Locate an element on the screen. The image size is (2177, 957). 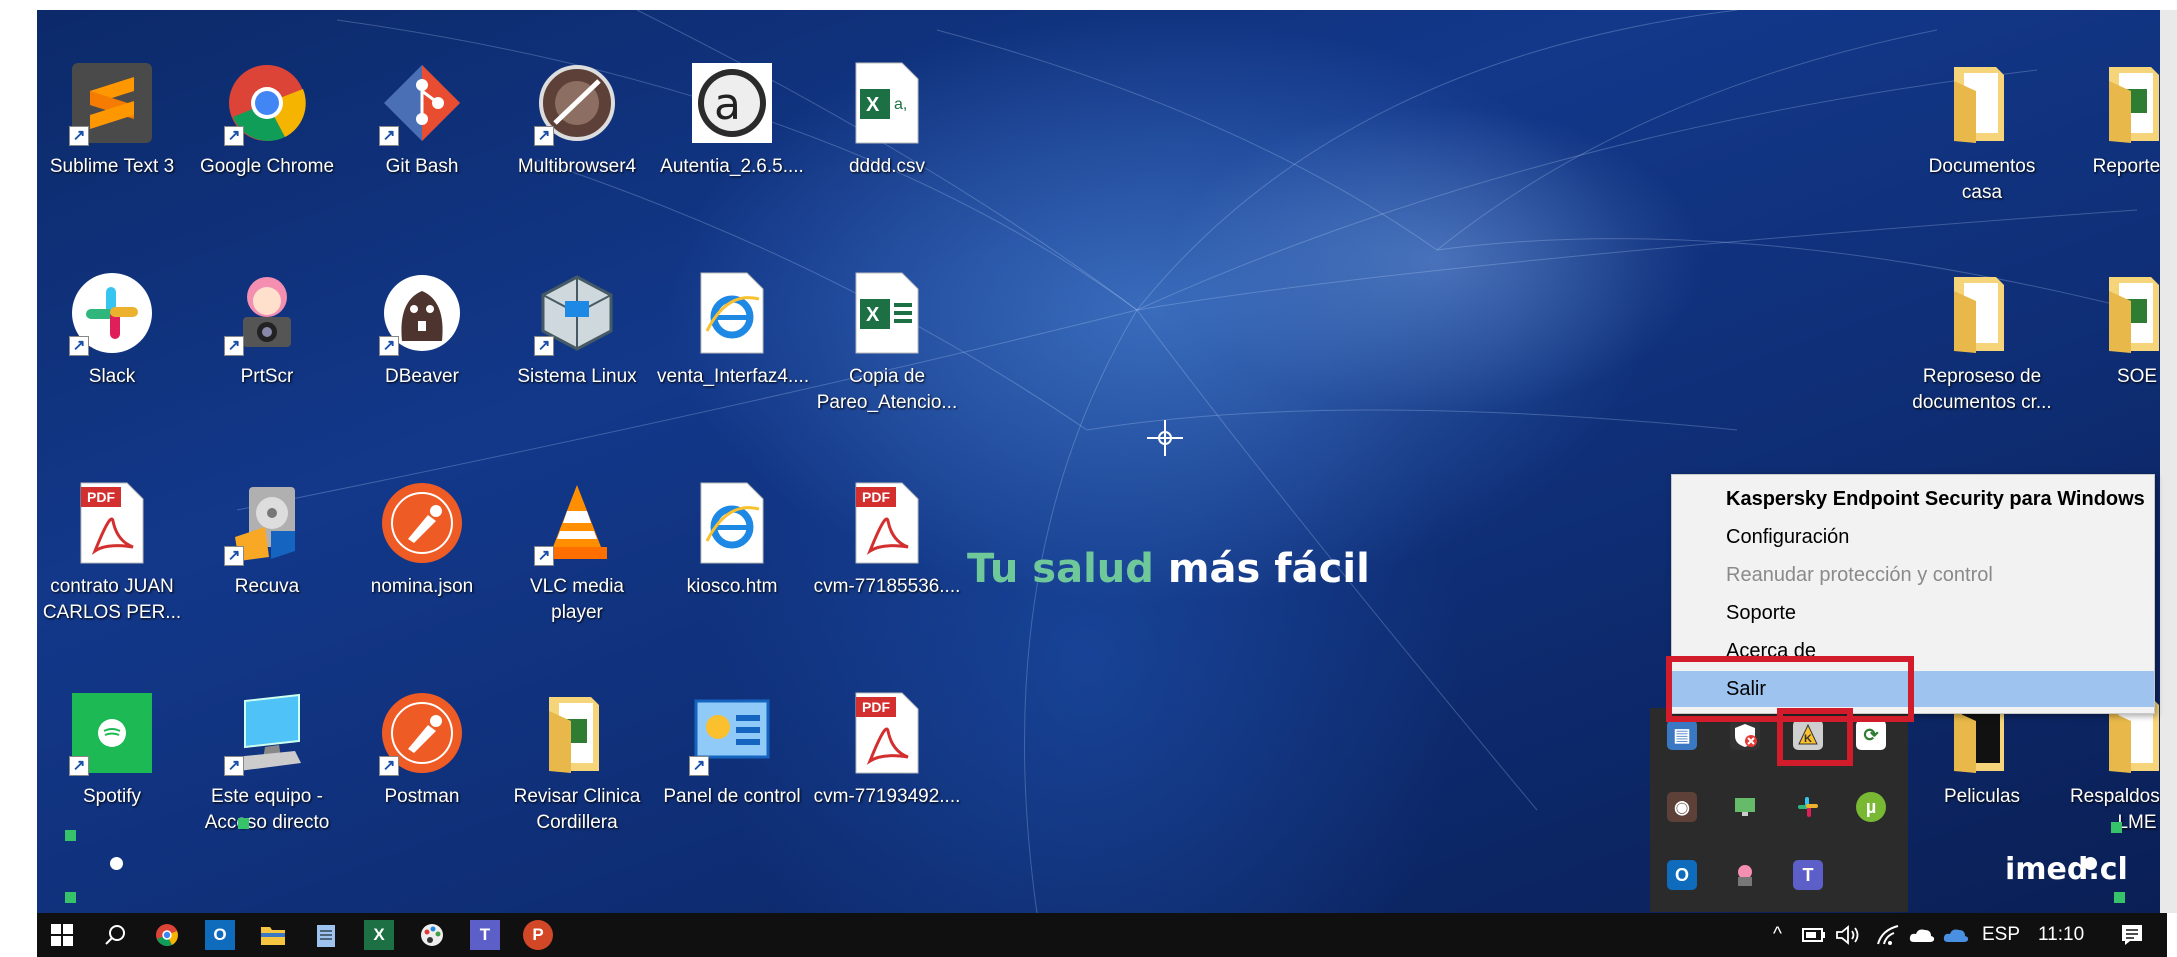
desktop-icon-panel-de-control: ↗ Panel de control is located at coordinates (732, 765).